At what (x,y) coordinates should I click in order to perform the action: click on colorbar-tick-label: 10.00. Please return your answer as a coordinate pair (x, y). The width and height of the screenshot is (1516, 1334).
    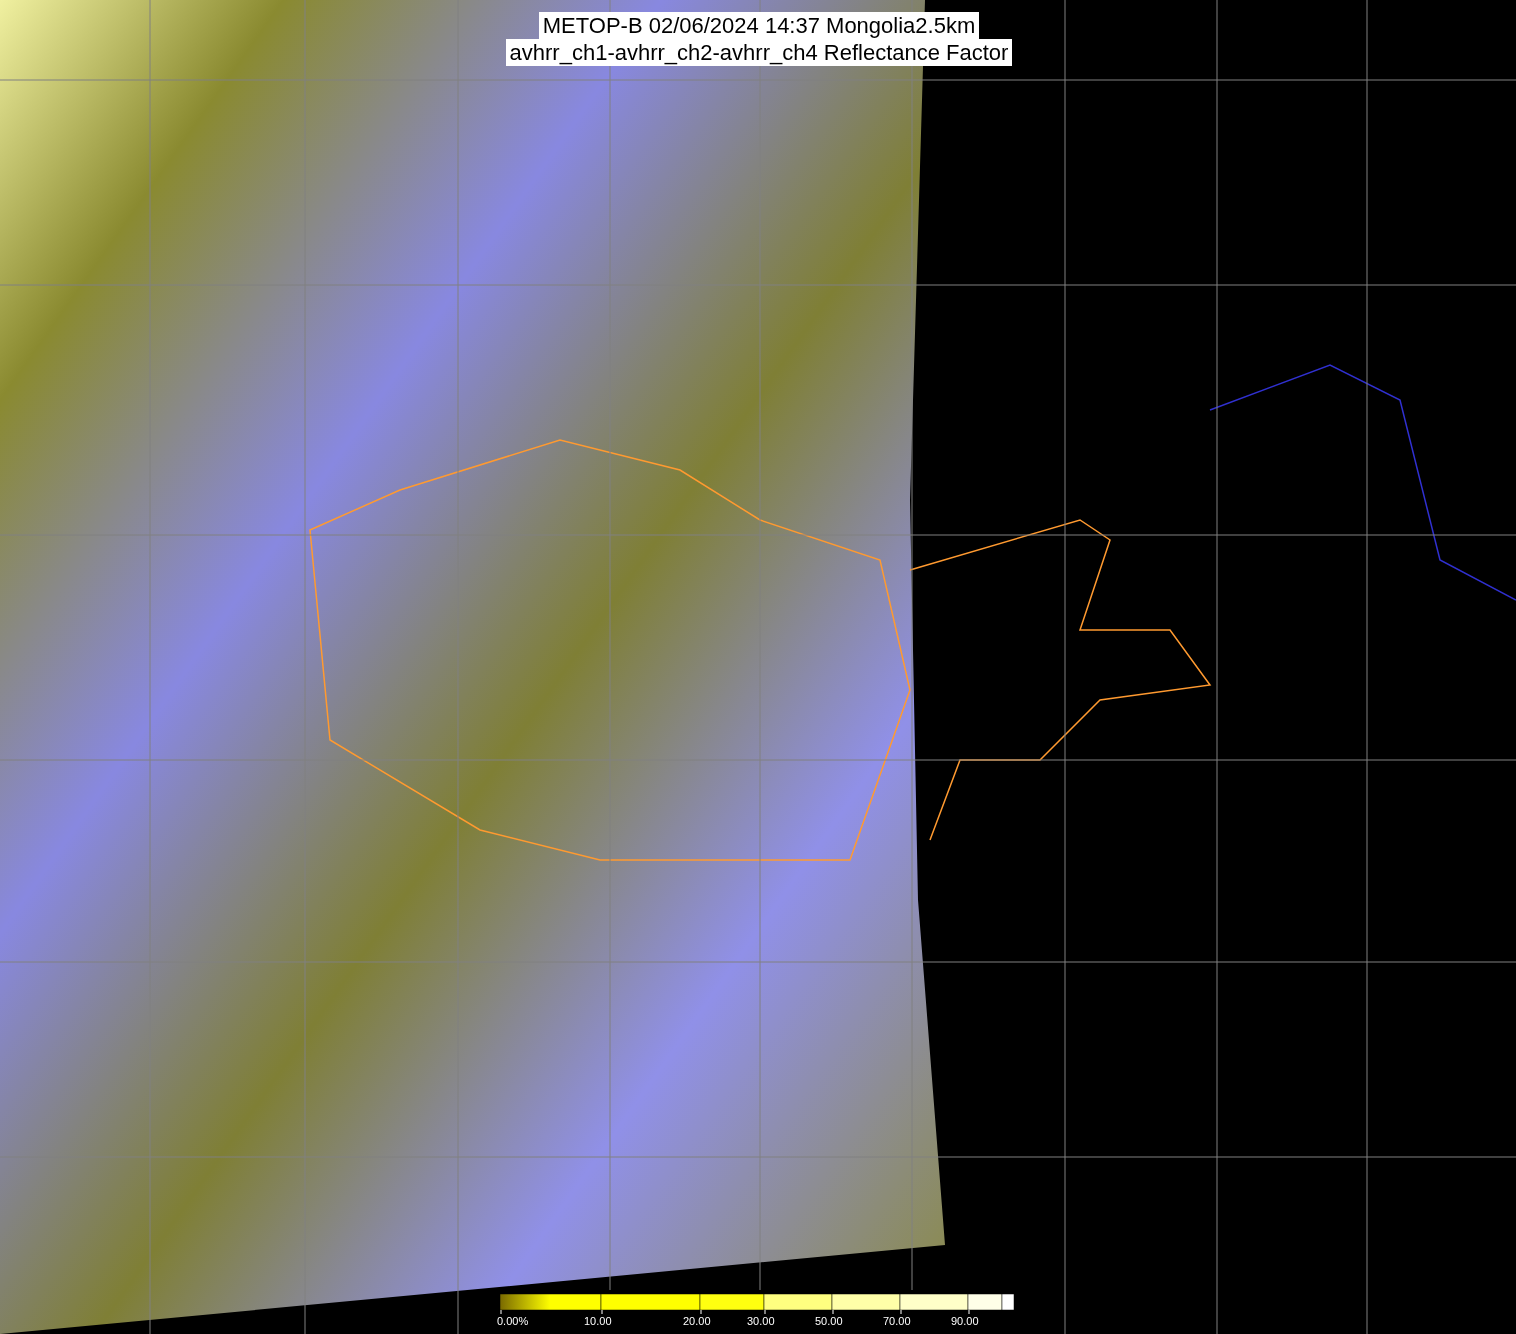
    Looking at the image, I should click on (598, 1321).